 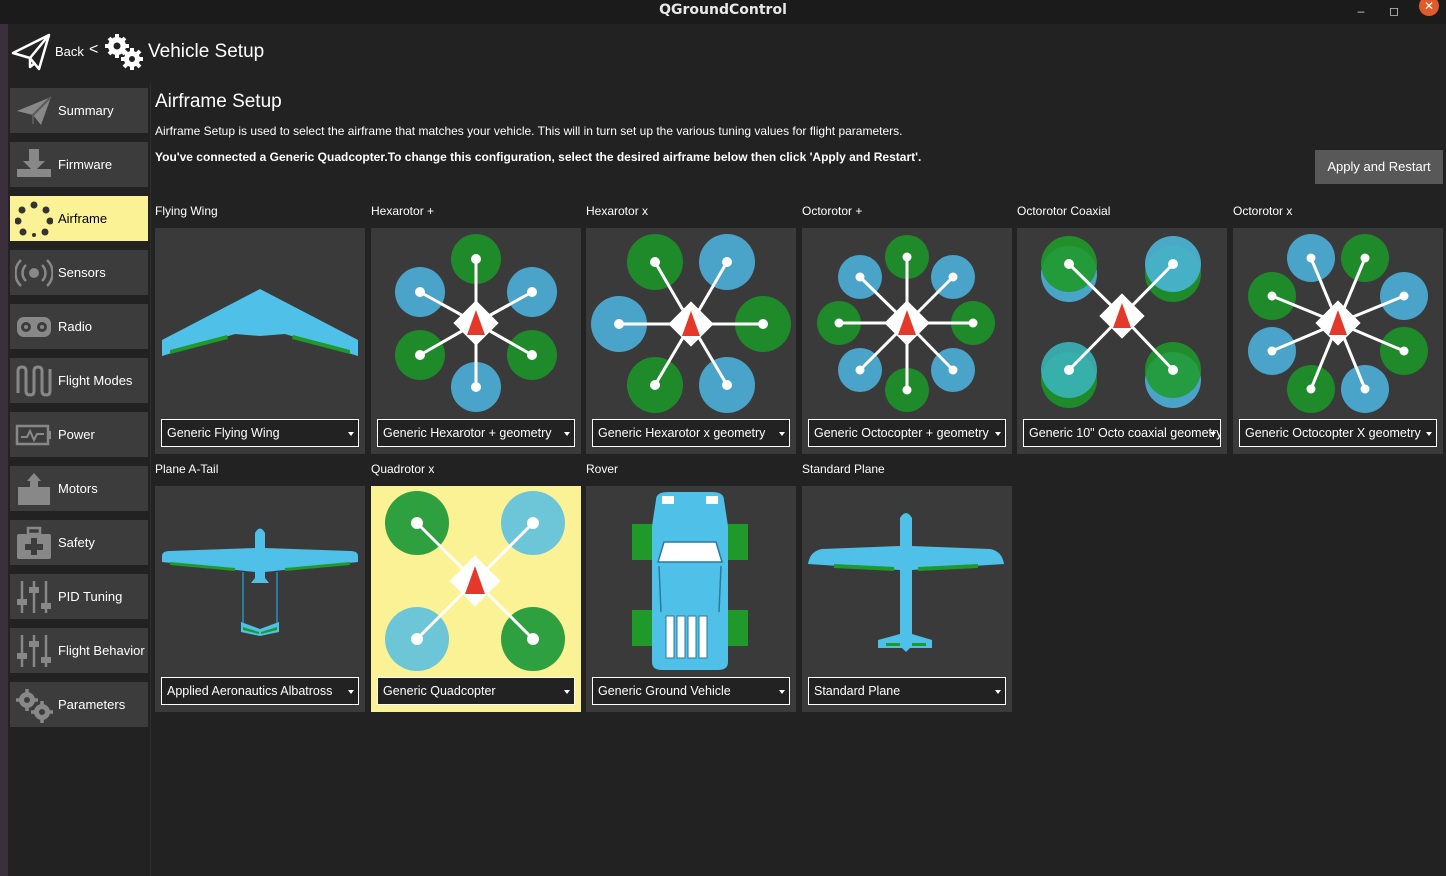 What do you see at coordinates (682, 433) in the screenshot?
I see `dropdown-value: Generic Hexarotor x geometry` at bounding box center [682, 433].